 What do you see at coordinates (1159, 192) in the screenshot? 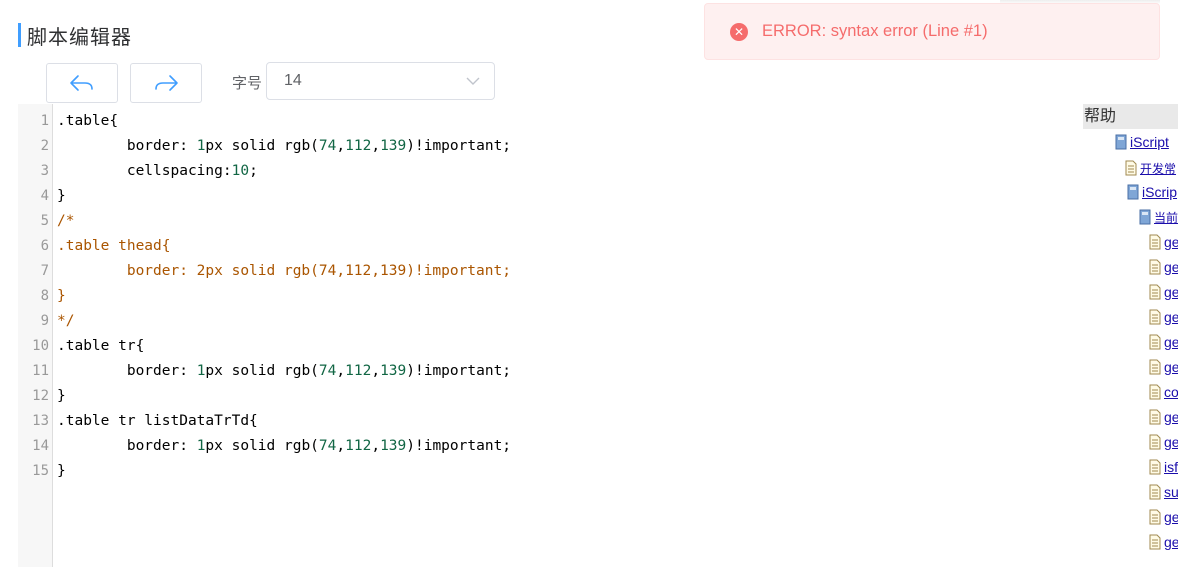
I see `help-tree-link: iScrip` at bounding box center [1159, 192].